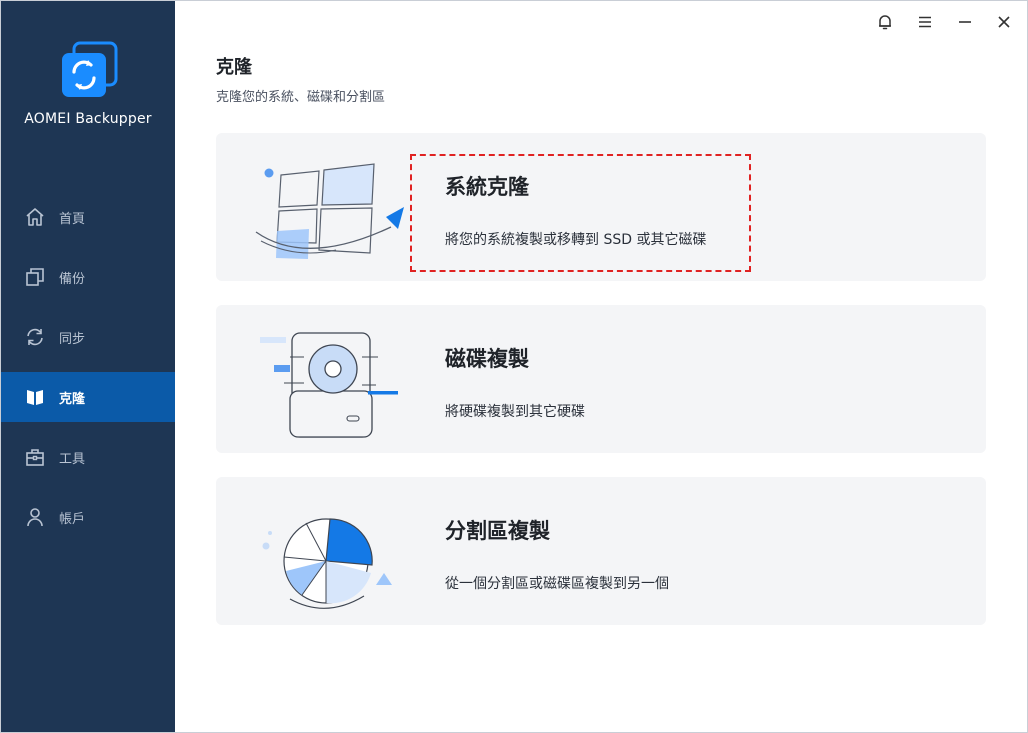  What do you see at coordinates (88, 277) in the screenshot?
I see `sidebar-item-backup: 備份` at bounding box center [88, 277].